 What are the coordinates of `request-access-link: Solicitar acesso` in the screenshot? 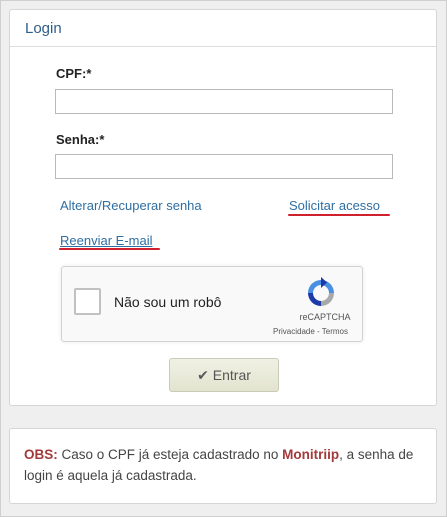 It's located at (334, 205).